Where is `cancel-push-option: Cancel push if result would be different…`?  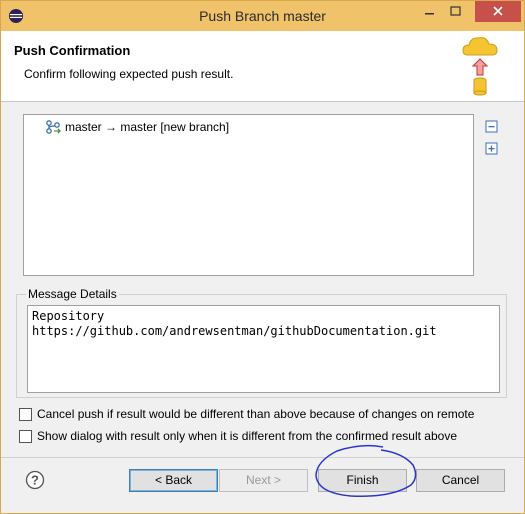 cancel-push-option: Cancel push if result would be different… is located at coordinates (246, 414).